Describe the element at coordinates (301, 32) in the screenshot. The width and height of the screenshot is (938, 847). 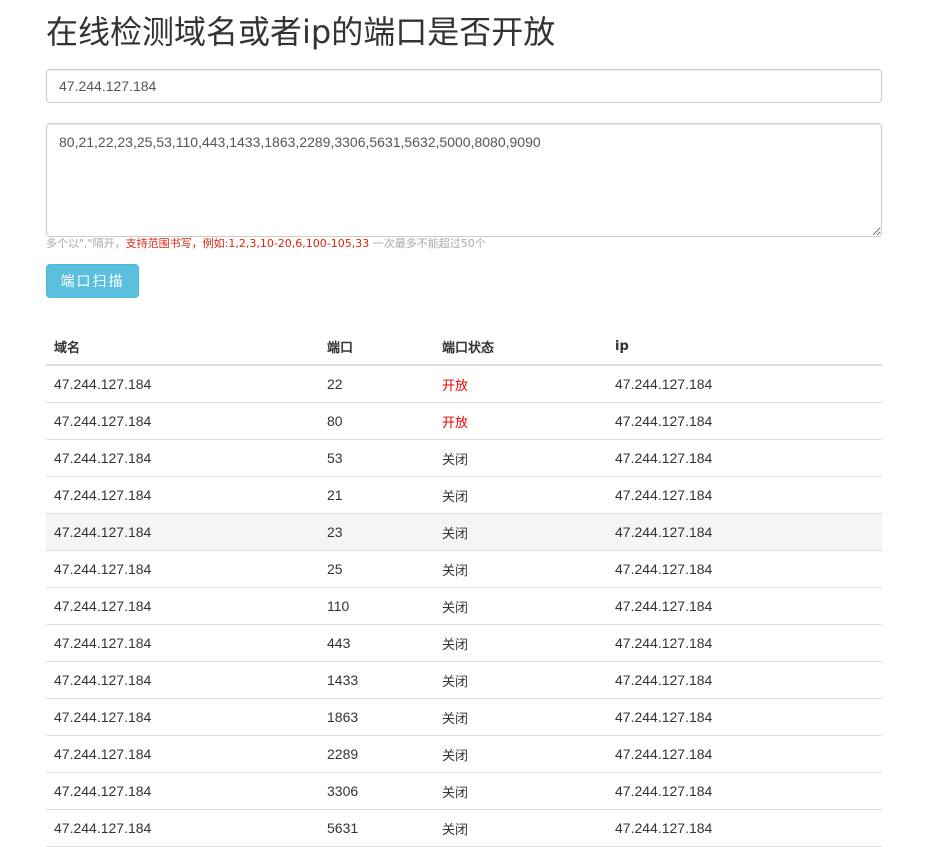
I see `page-title: 在线检测域名或者ip的端口是否开放` at that location.